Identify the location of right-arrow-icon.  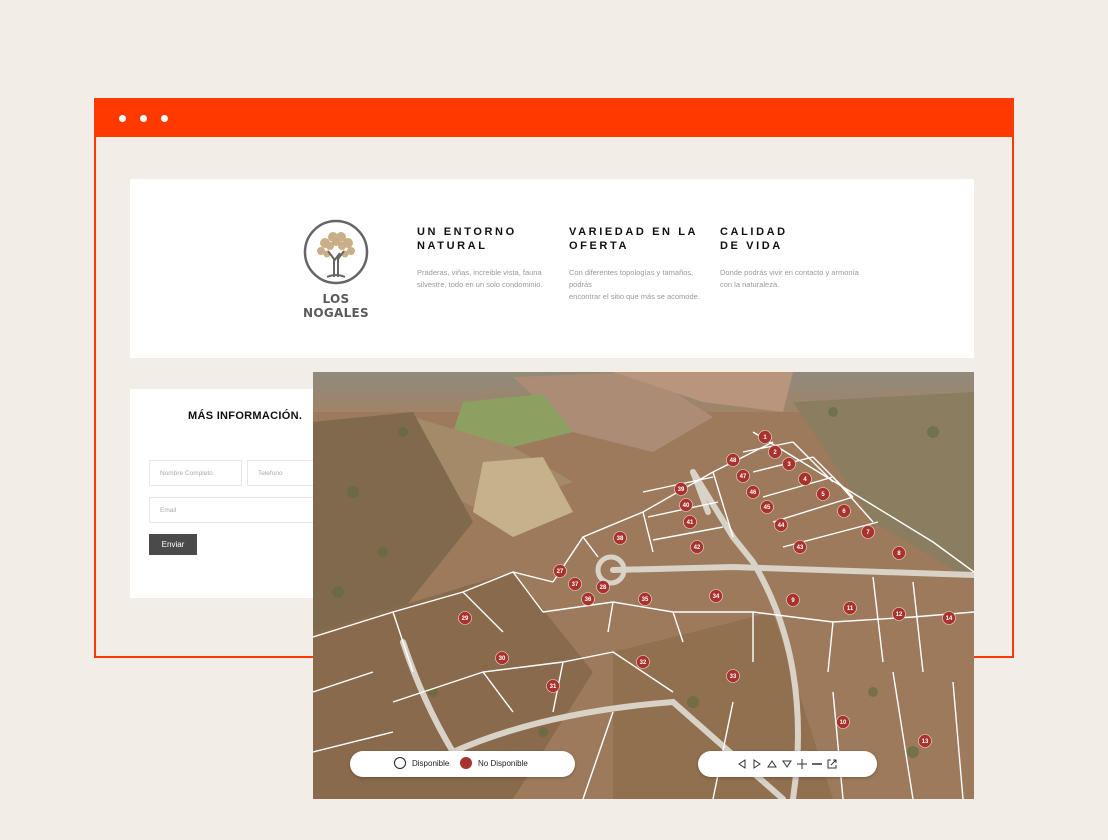
(757, 764).